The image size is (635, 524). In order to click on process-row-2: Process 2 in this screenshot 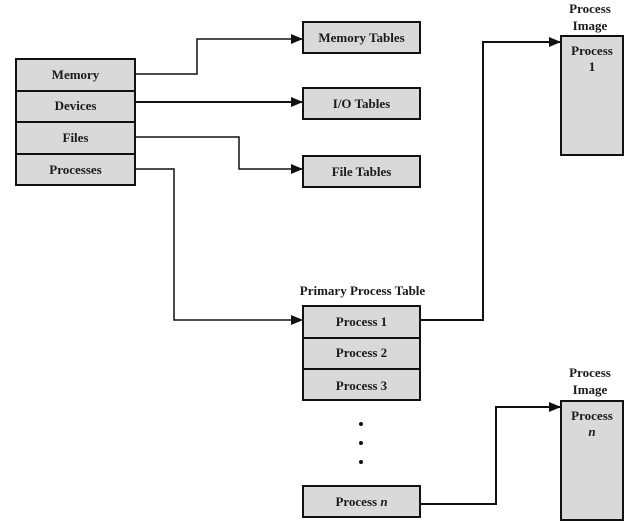, I will do `click(361, 354)`.